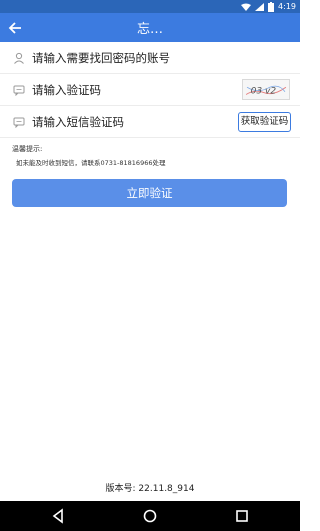 This screenshot has width=320, height=531. I want to click on tips-title: 温馨提示:, so click(27, 149).